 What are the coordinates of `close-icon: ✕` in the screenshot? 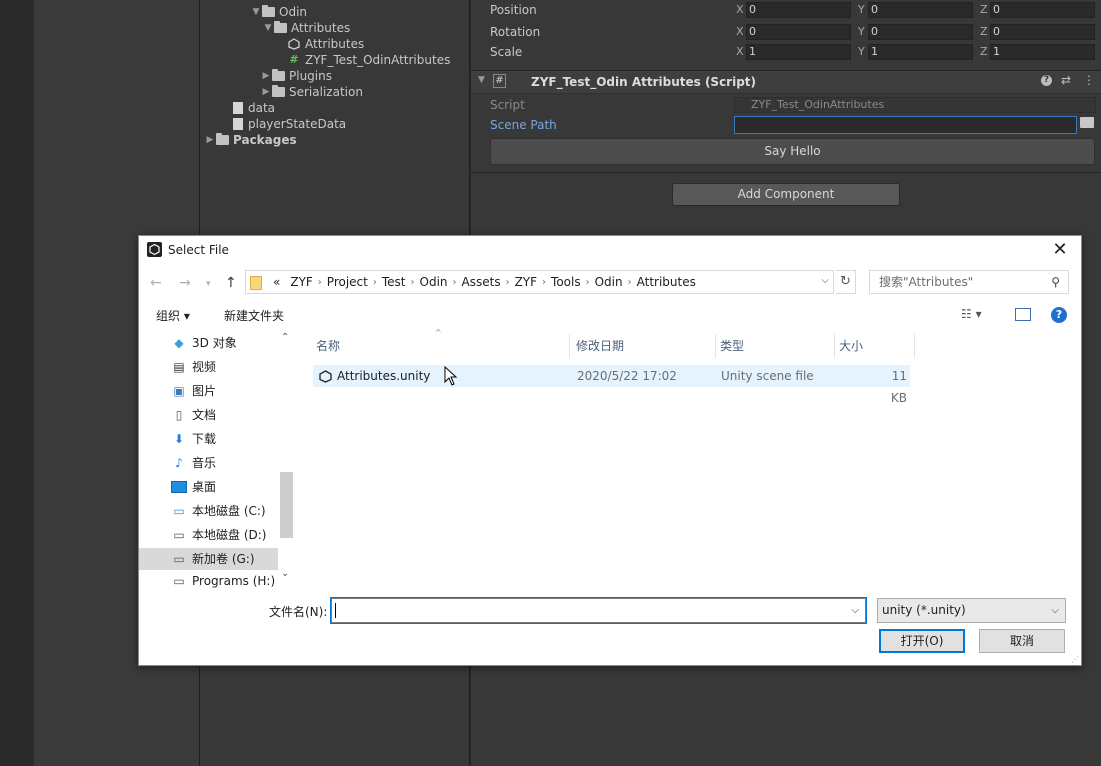 It's located at (1060, 250).